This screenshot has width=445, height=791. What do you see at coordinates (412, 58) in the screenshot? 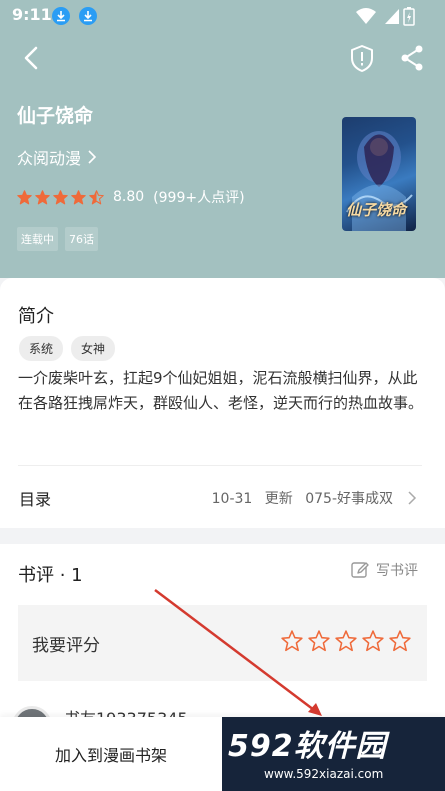
I see `share-icon` at bounding box center [412, 58].